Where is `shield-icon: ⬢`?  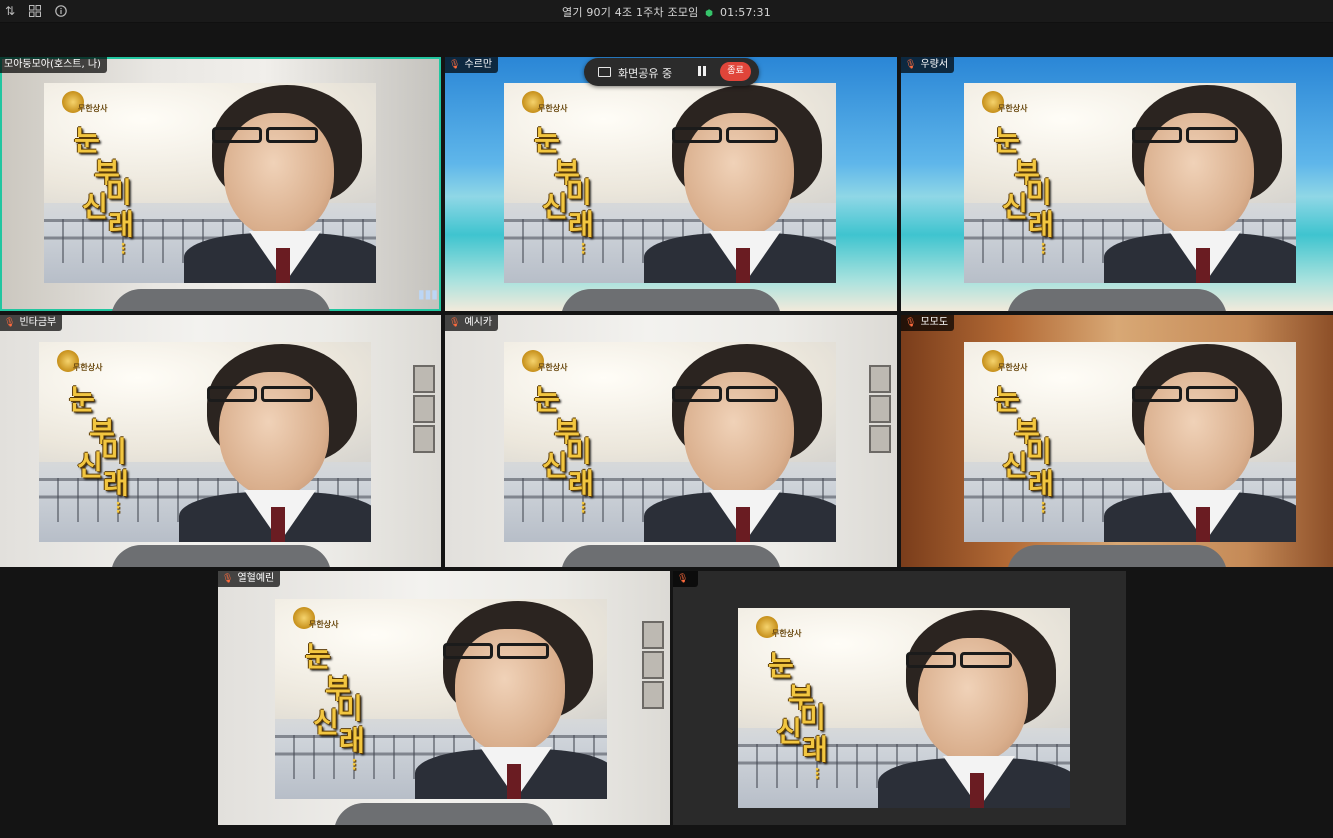 shield-icon: ⬢ is located at coordinates (709, 14).